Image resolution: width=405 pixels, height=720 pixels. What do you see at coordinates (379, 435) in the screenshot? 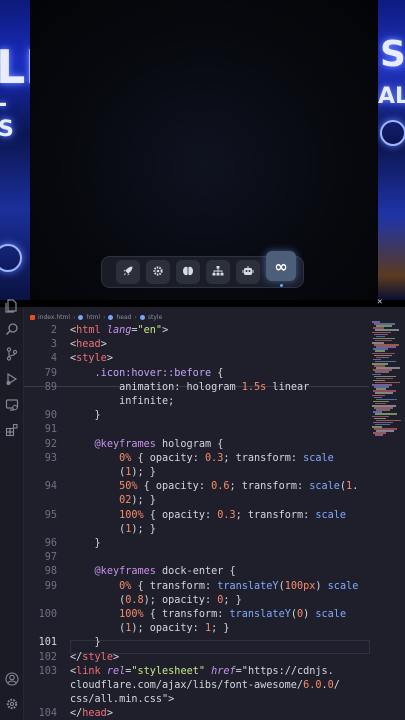
I see `minimap-line` at bounding box center [379, 435].